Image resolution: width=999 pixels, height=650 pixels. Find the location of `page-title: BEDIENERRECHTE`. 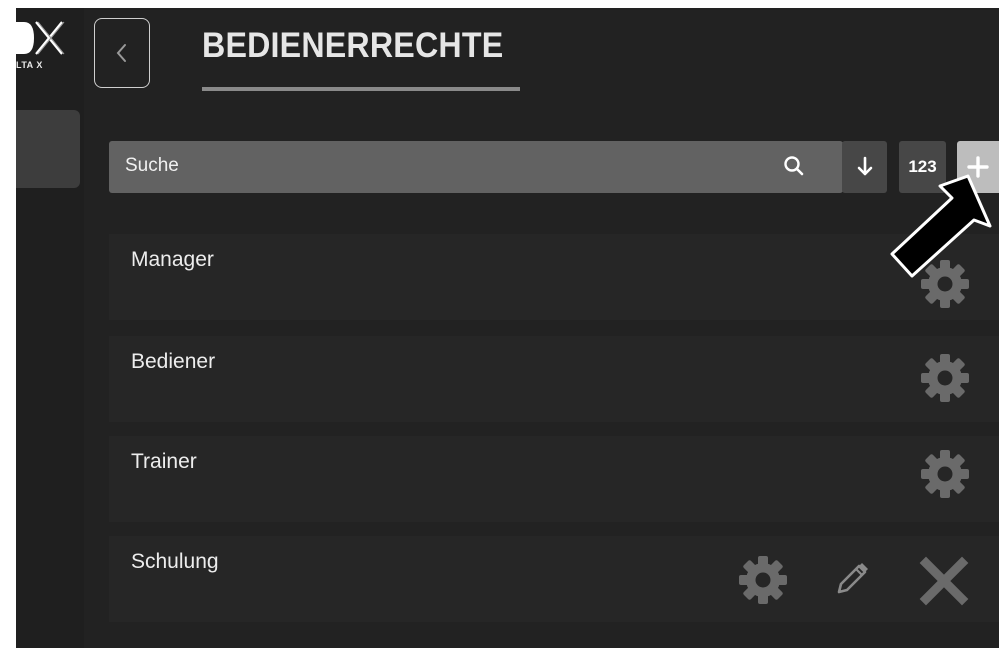

page-title: BEDIENERRECHTE is located at coordinates (353, 45).